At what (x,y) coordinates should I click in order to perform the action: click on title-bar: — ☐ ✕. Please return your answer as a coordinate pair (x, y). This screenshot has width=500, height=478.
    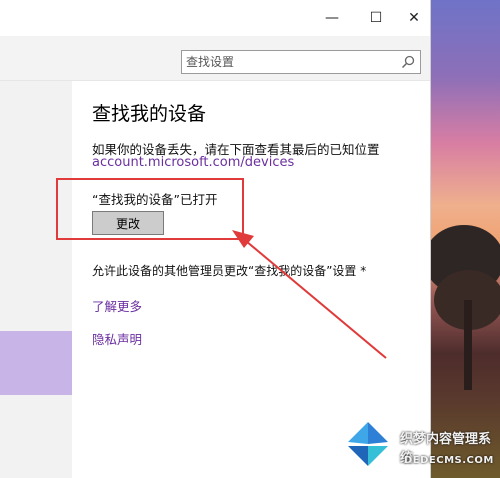
    Looking at the image, I should click on (215, 18).